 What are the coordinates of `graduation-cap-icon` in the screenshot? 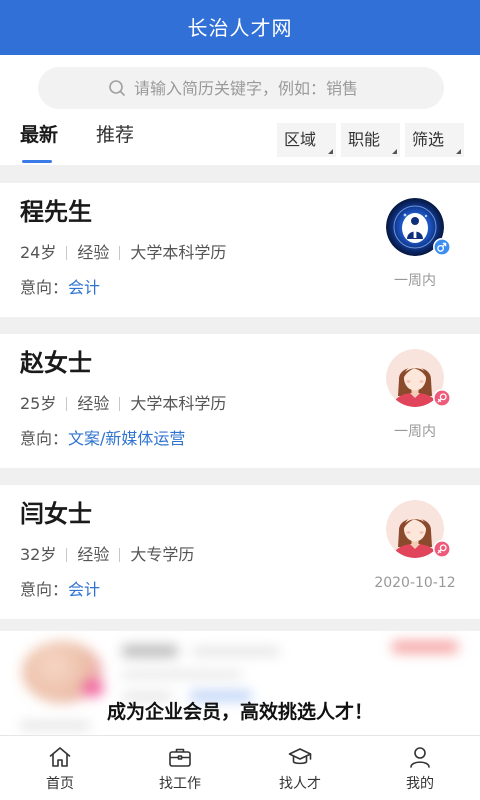 It's located at (300, 757).